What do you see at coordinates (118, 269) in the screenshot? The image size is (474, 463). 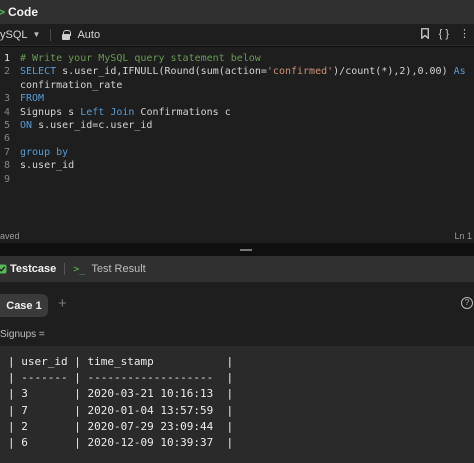 I see `tab-test-result-label: Test Result` at bounding box center [118, 269].